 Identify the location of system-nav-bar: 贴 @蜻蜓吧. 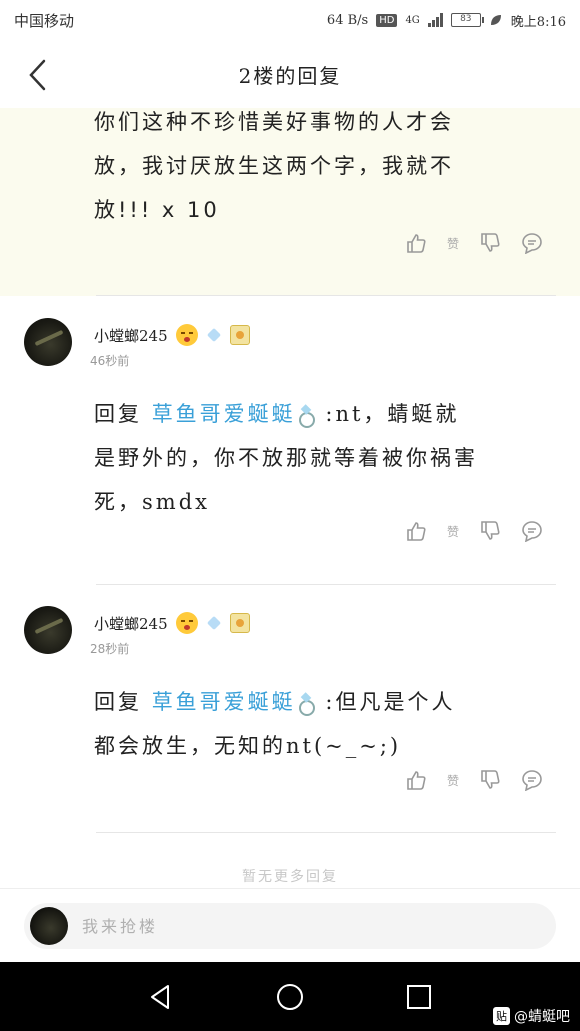
(290, 996).